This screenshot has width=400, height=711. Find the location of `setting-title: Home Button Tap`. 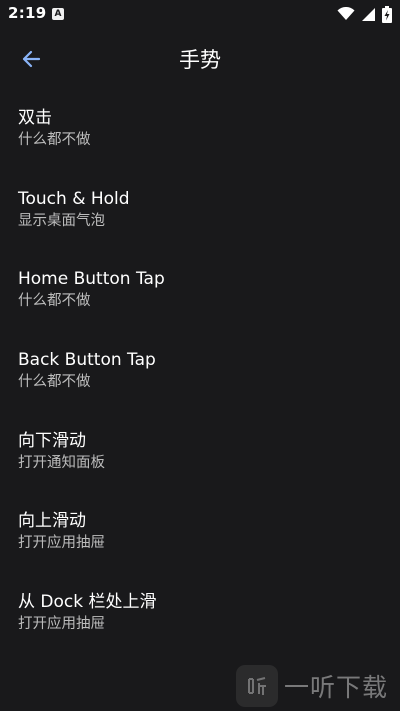

setting-title: Home Button Tap is located at coordinates (91, 279).